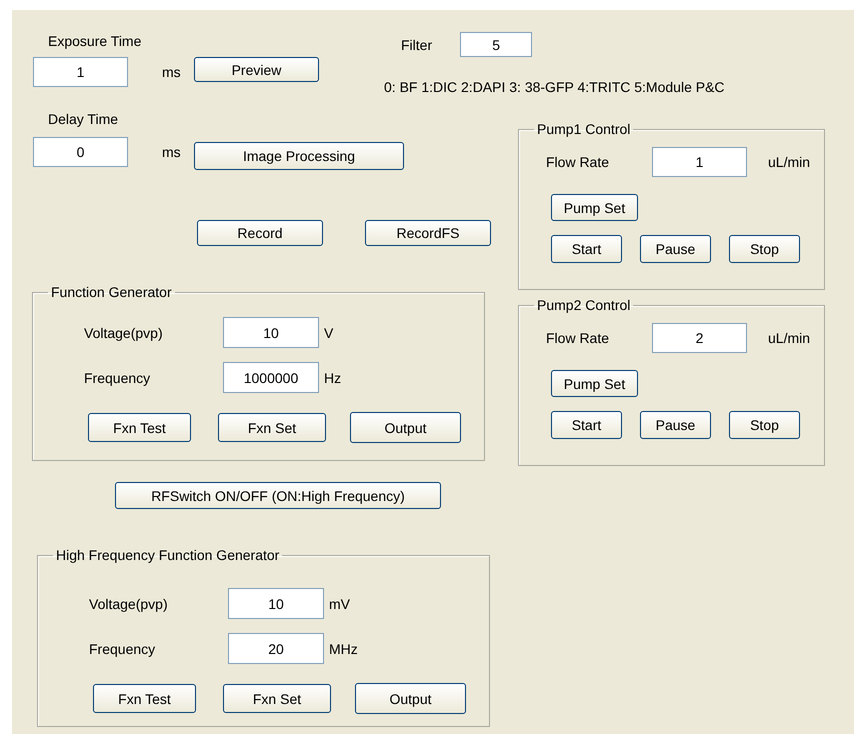 The width and height of the screenshot is (854, 734). What do you see at coordinates (699, 338) in the screenshot?
I see `flow-rate-field: 2` at bounding box center [699, 338].